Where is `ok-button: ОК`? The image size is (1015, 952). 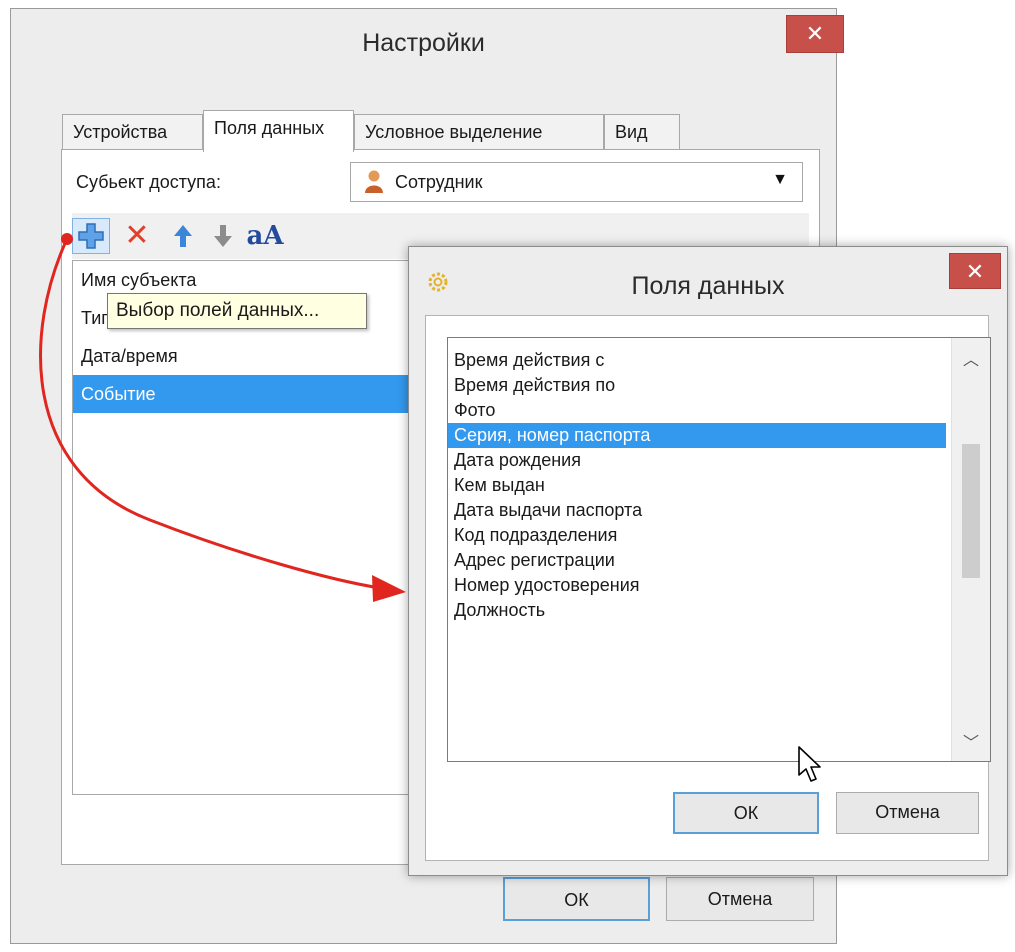 ok-button: ОК is located at coordinates (576, 899).